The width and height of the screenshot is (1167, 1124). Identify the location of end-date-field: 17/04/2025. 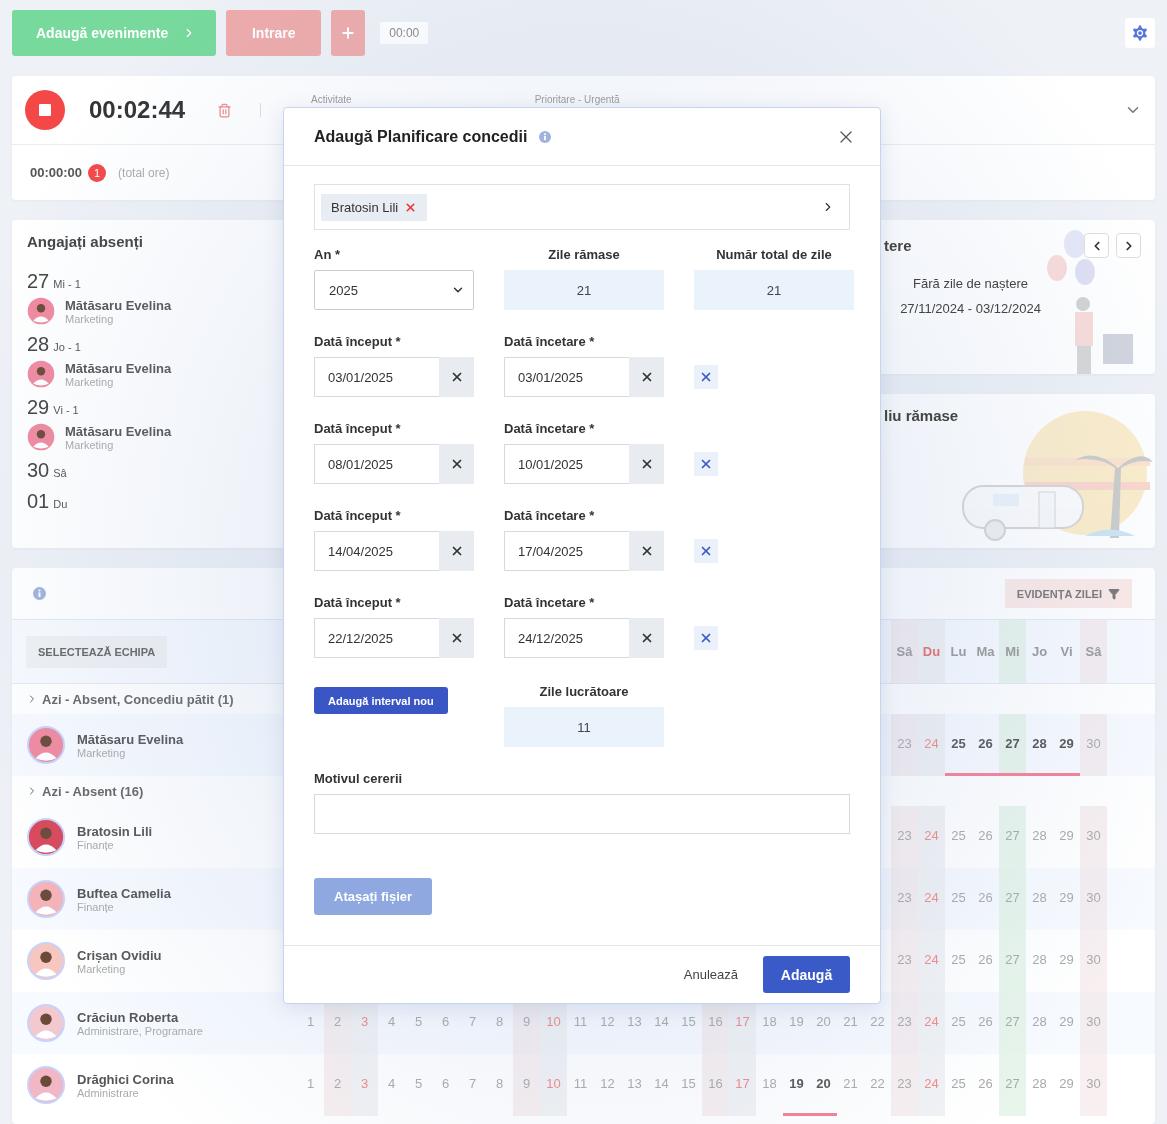
(566, 551).